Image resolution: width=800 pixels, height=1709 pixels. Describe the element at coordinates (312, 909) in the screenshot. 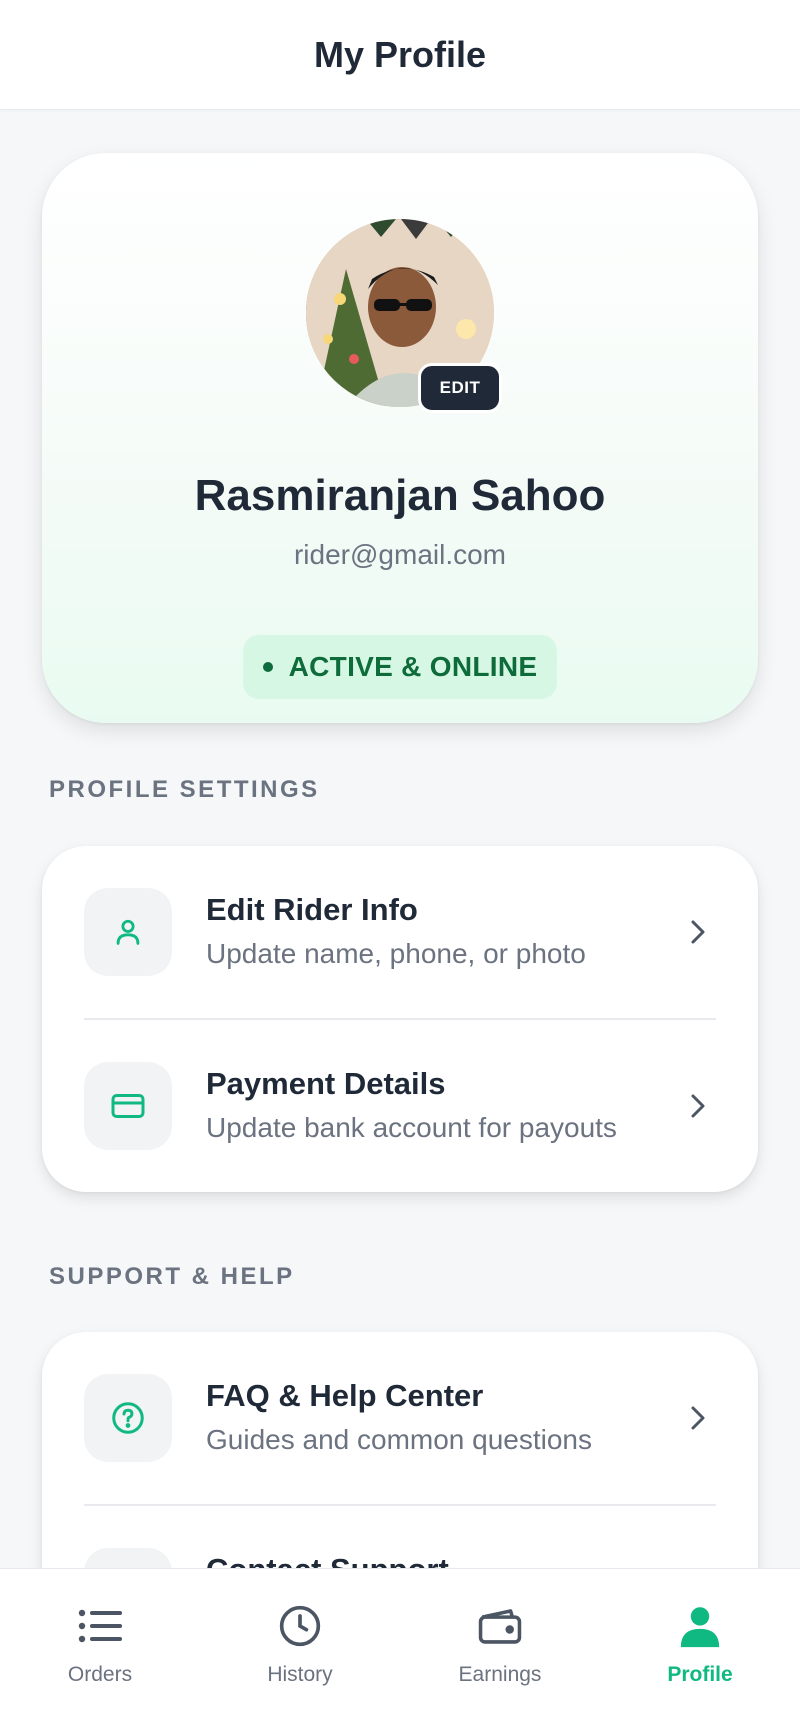

I see `menu-item-title: Edit Rider Info` at that location.